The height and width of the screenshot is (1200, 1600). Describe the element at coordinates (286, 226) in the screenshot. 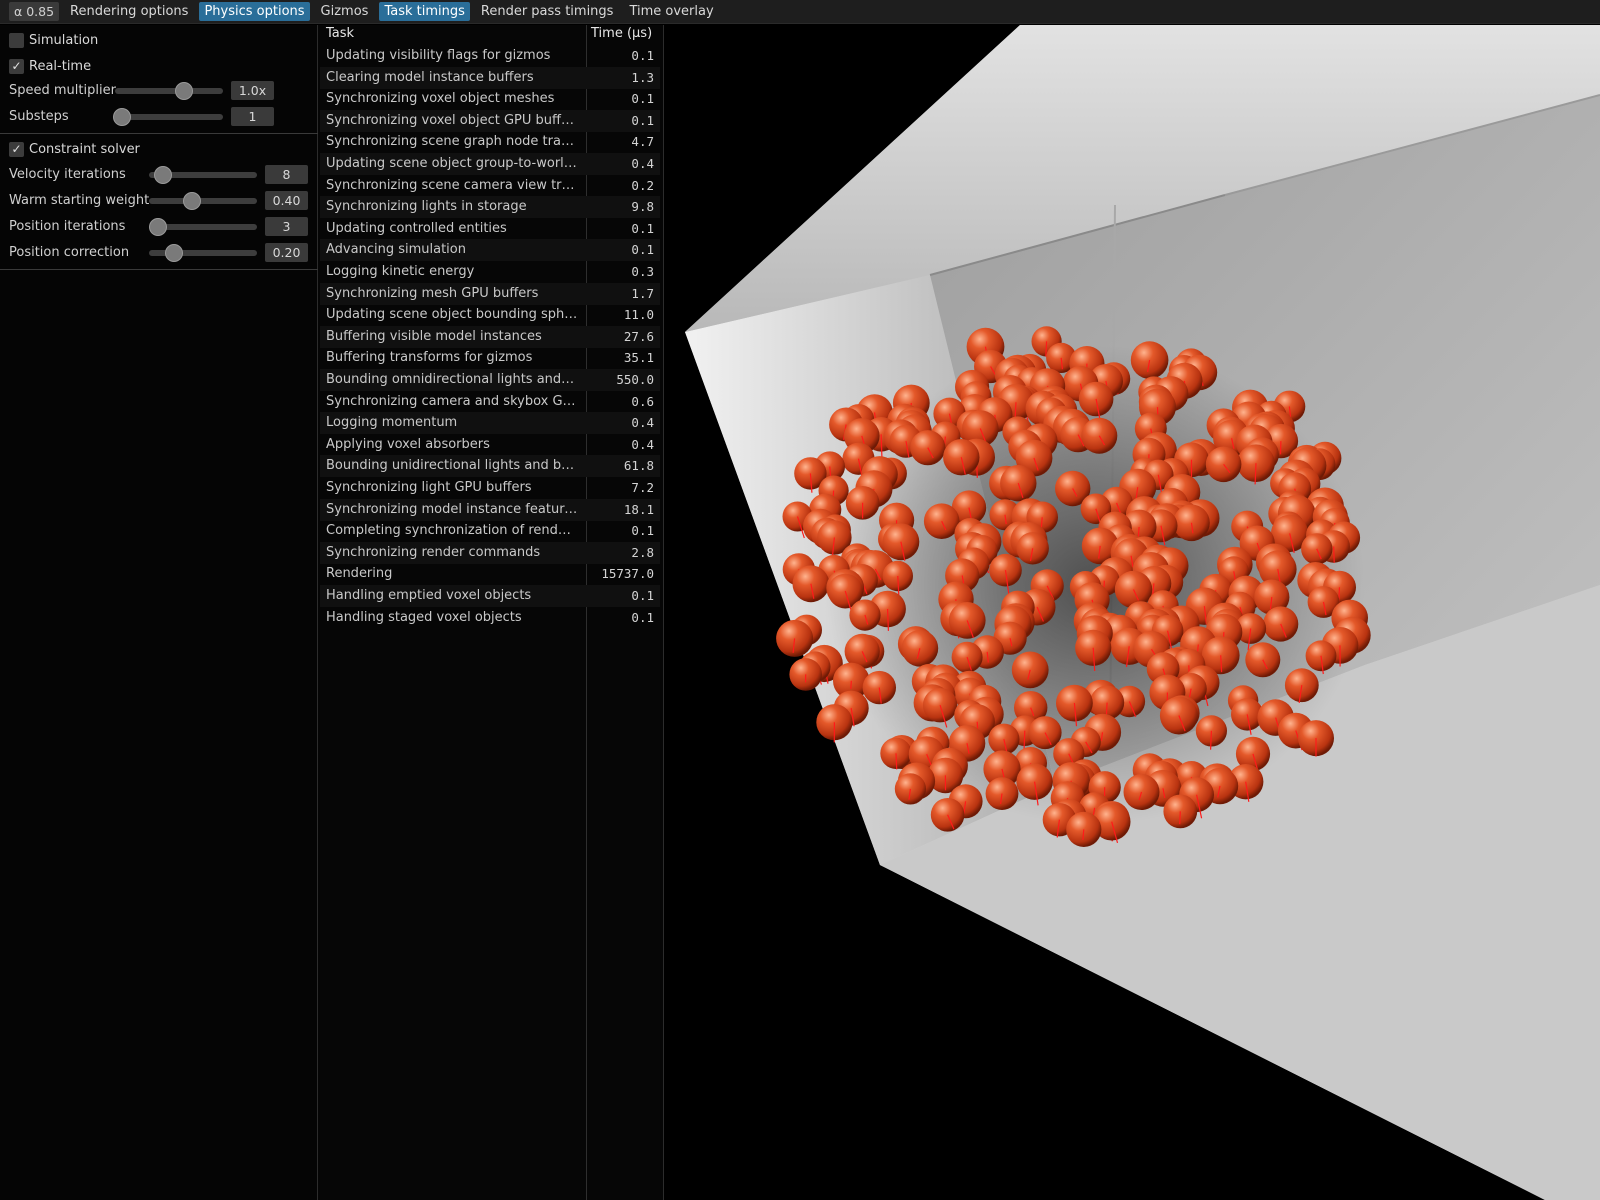

I see `position-iterations-value: 3` at that location.